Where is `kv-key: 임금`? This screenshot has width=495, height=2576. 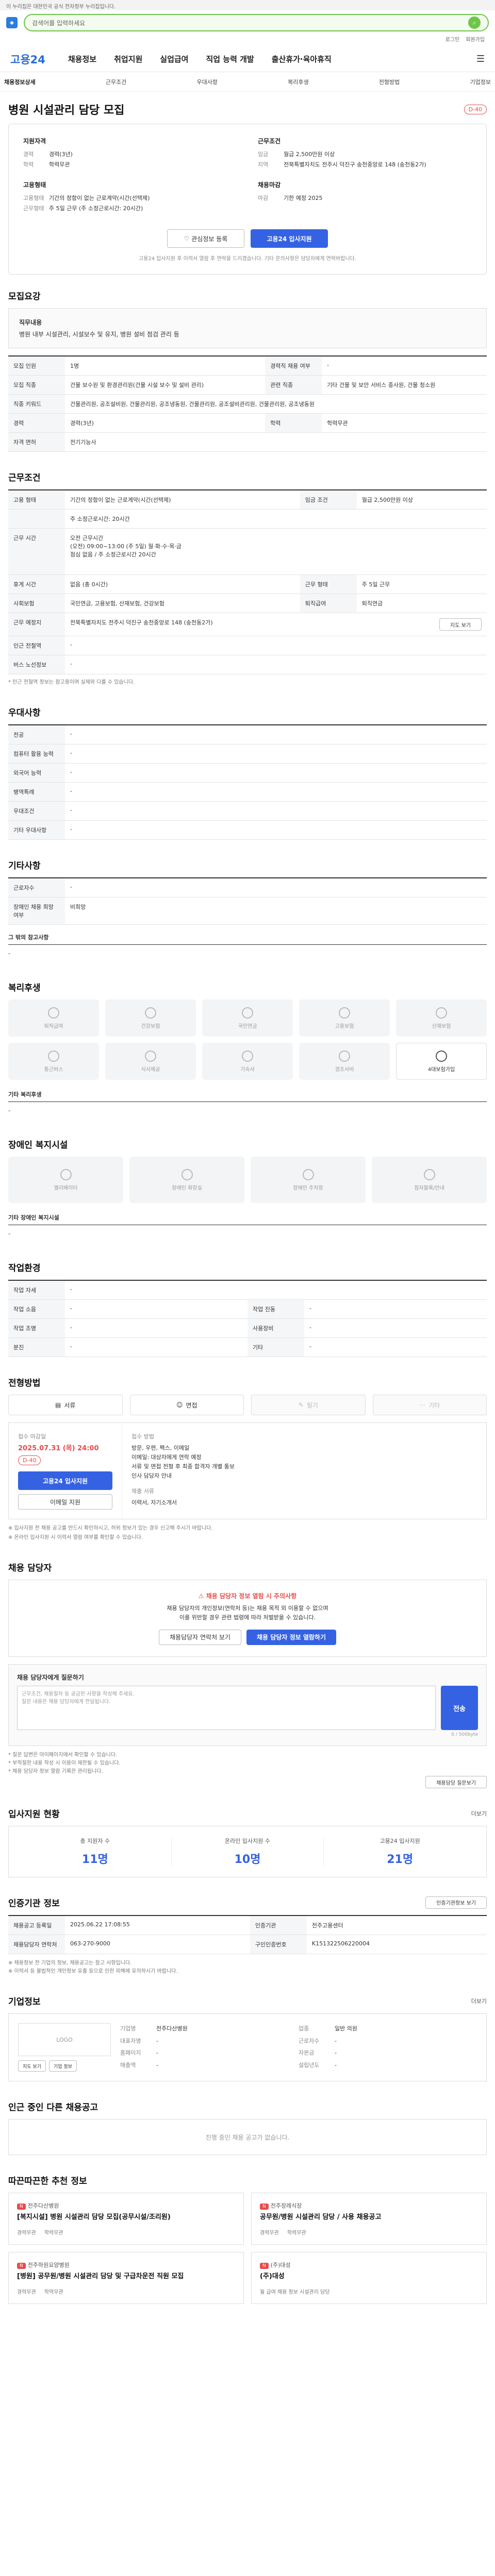
kv-key: 임금 is located at coordinates (263, 154).